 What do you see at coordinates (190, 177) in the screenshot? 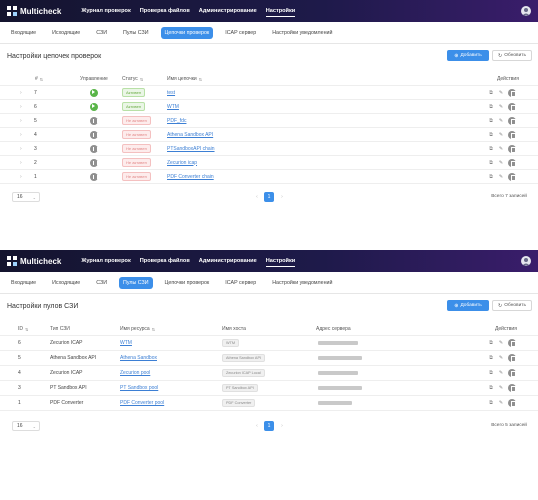
I see `chain-name-link: PDF Converter chain` at bounding box center [190, 177].